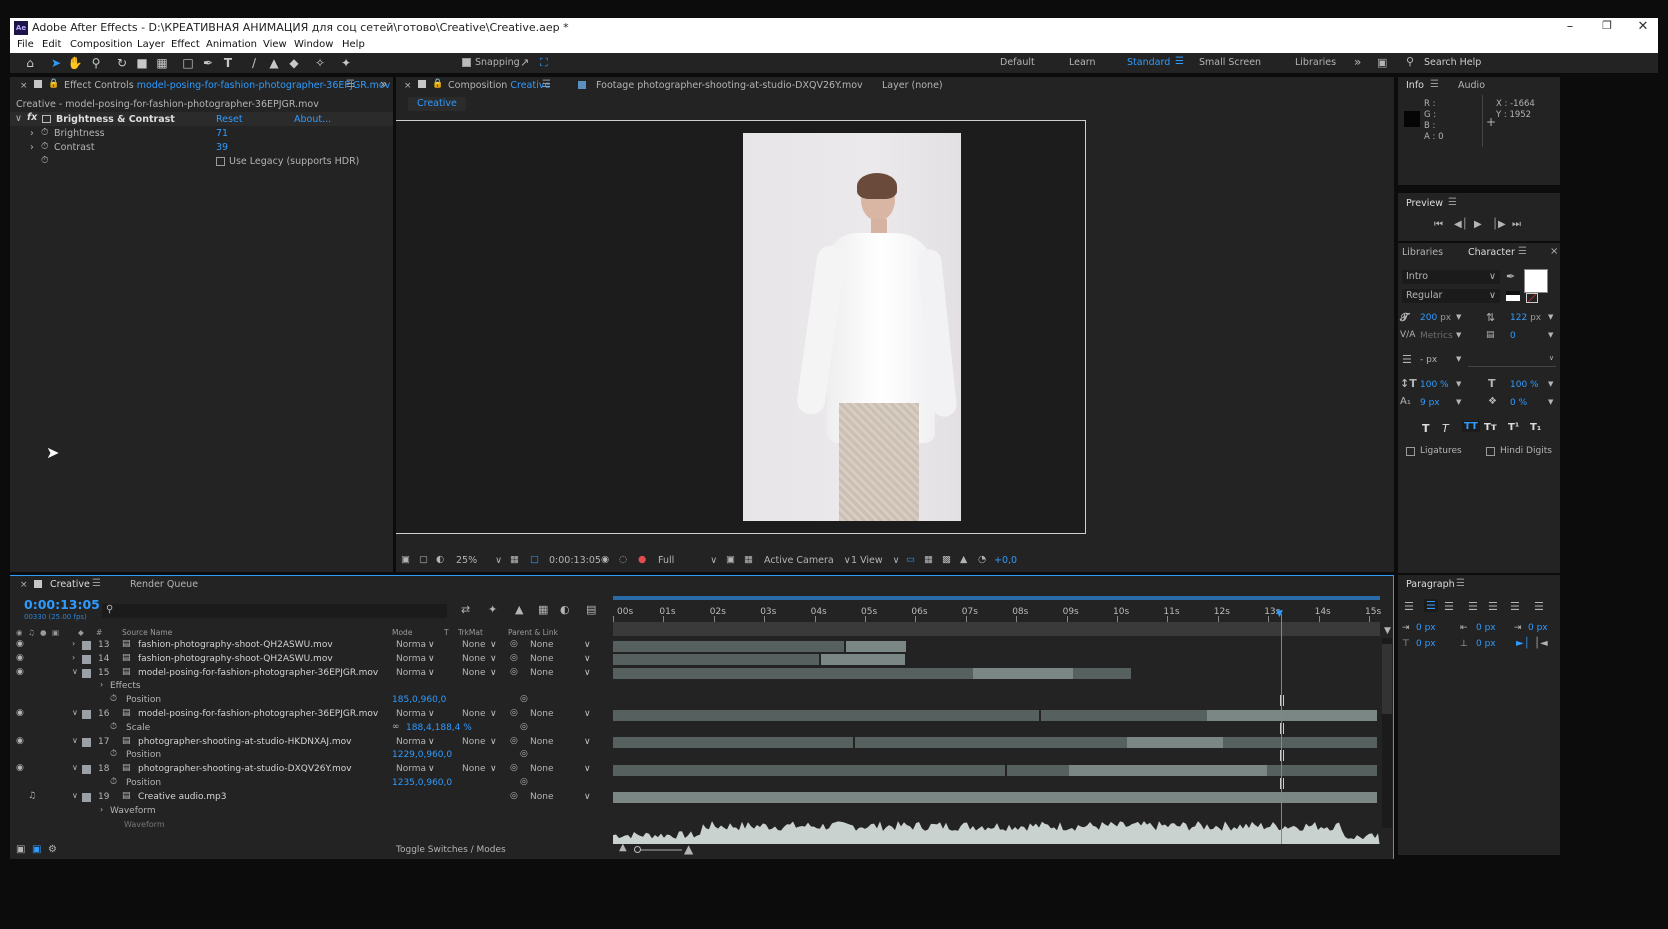 This screenshot has height=929, width=1668. Describe the element at coordinates (422, 783) in the screenshot. I see `property-value: 1235,0,960,0` at that location.